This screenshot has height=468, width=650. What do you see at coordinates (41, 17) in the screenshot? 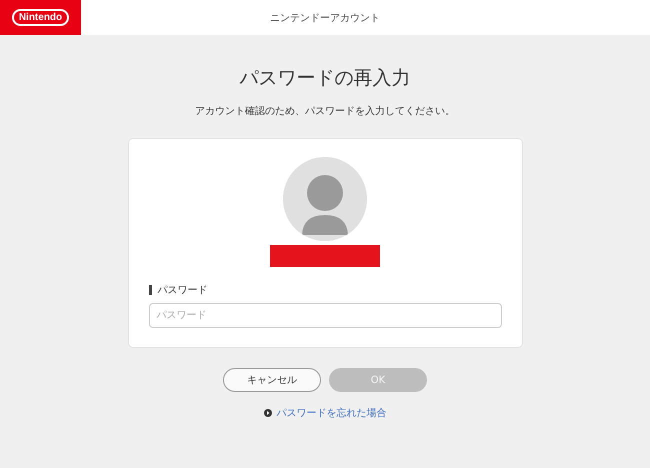
I see `logo: Nintendo` at bounding box center [41, 17].